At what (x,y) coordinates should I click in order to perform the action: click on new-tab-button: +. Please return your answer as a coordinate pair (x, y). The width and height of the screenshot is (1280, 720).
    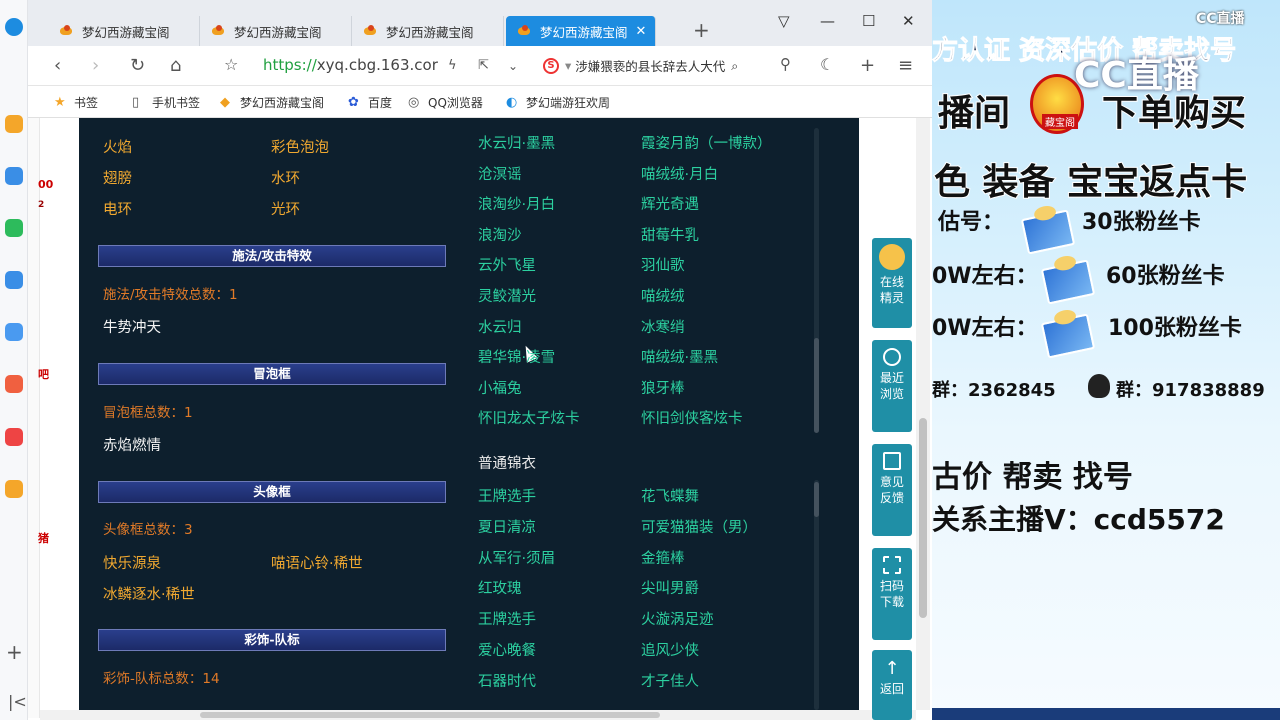
    Looking at the image, I should click on (701, 30).